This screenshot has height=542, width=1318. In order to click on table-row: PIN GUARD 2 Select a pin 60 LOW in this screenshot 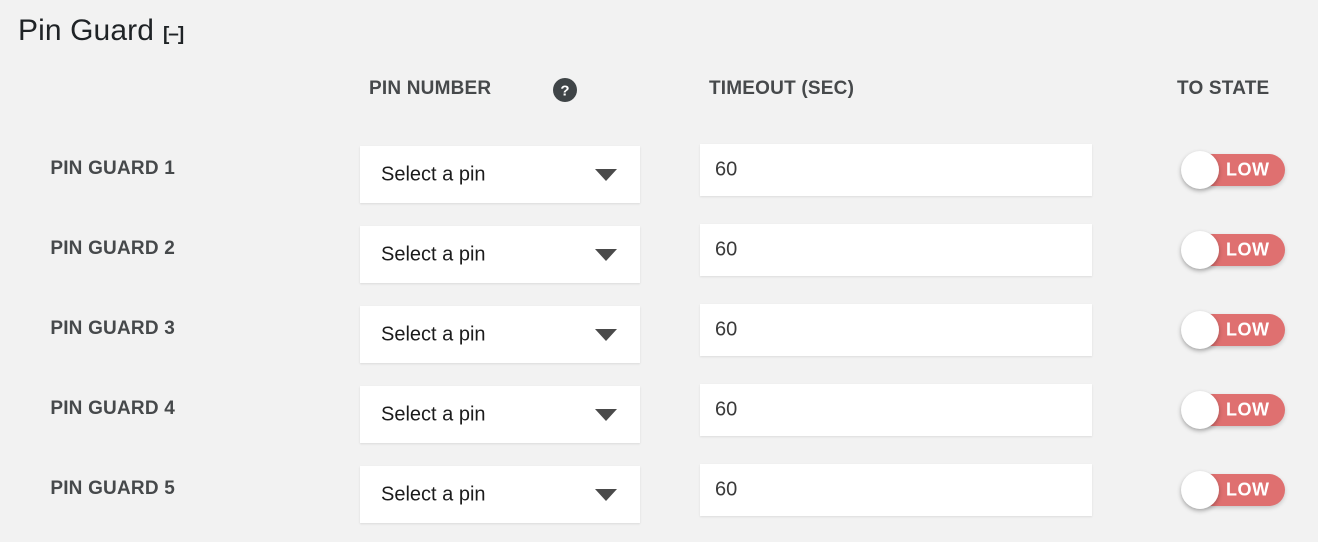, I will do `click(659, 261)`.